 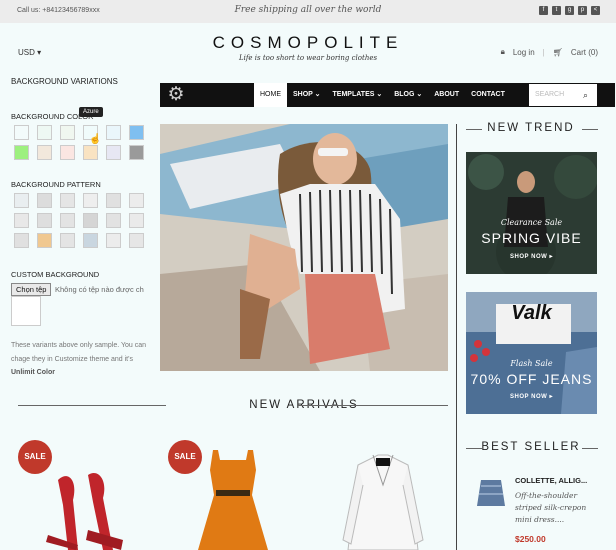 I want to click on product-card, so click(x=383, y=495).